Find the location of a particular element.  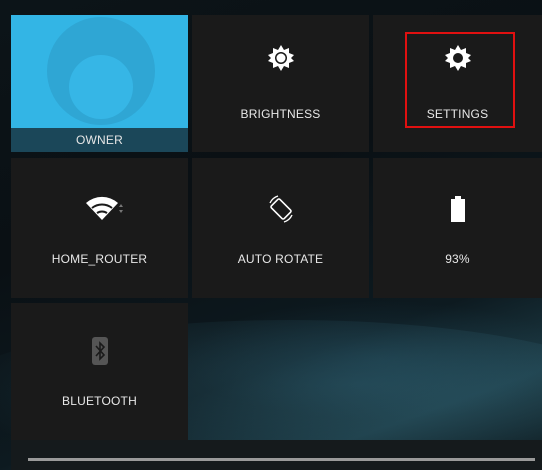

bluetooth-label: BLUETOOTH is located at coordinates (99, 401).